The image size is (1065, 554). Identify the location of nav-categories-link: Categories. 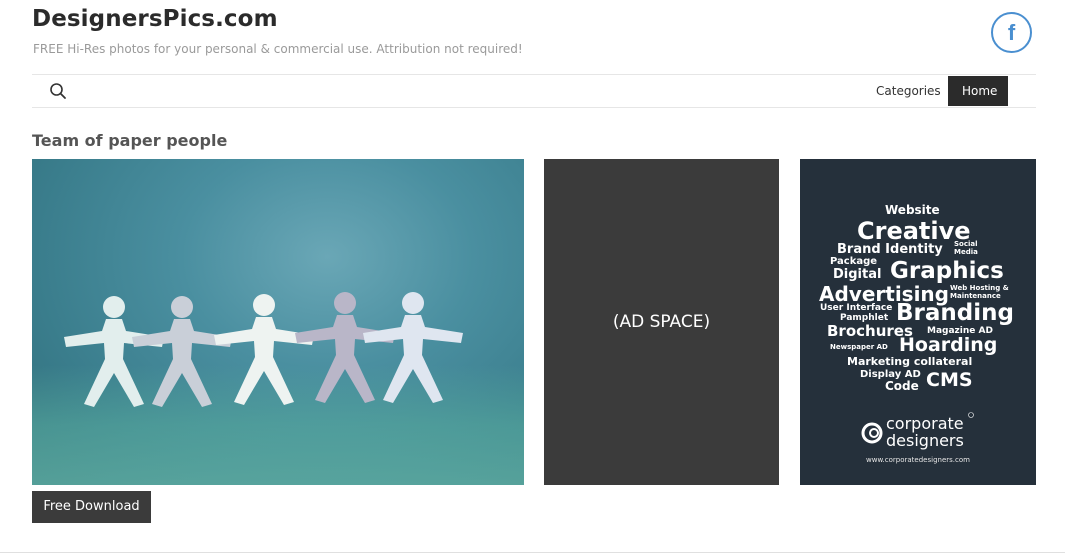
(908, 91).